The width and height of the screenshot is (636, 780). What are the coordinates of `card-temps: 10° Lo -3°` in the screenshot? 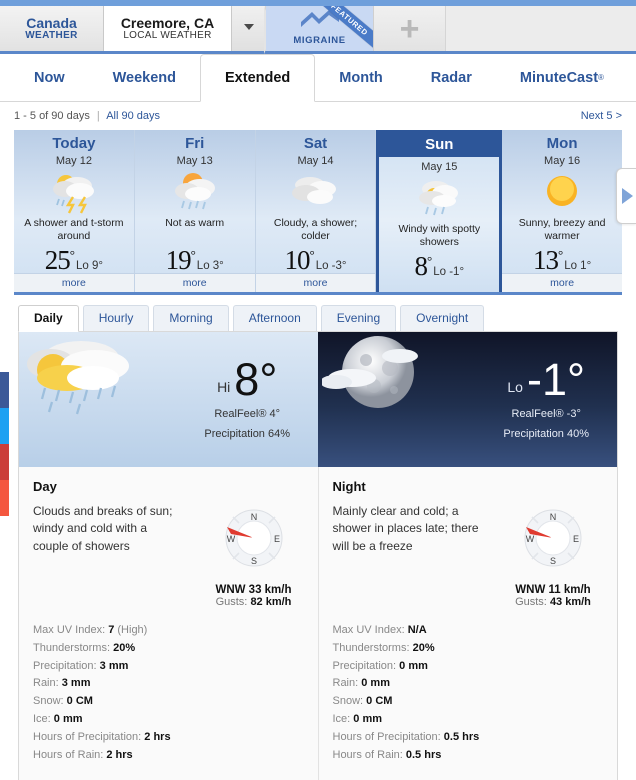 It's located at (315, 260).